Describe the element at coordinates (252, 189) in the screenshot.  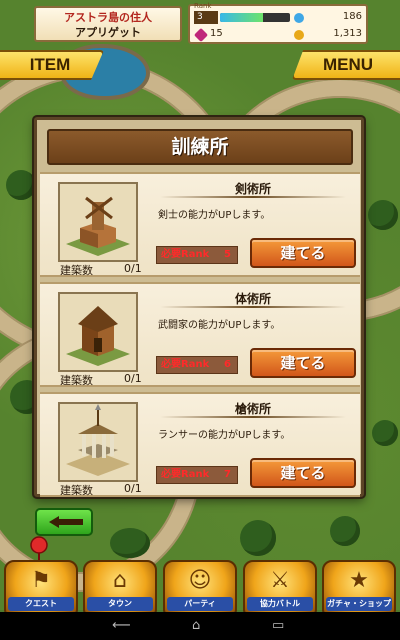
I see `facility-name: 剣術所` at that location.